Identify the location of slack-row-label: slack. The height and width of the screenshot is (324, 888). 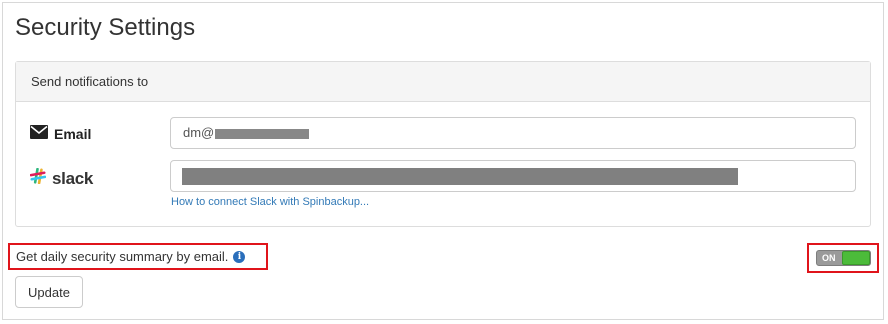
(61, 178).